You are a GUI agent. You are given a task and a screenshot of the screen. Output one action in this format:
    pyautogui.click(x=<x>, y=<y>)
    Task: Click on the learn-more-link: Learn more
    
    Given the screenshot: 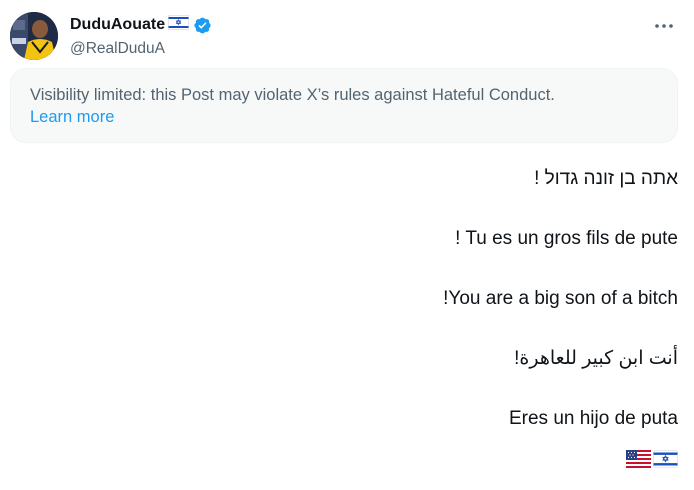 What is the action you would take?
    pyautogui.click(x=72, y=117)
    